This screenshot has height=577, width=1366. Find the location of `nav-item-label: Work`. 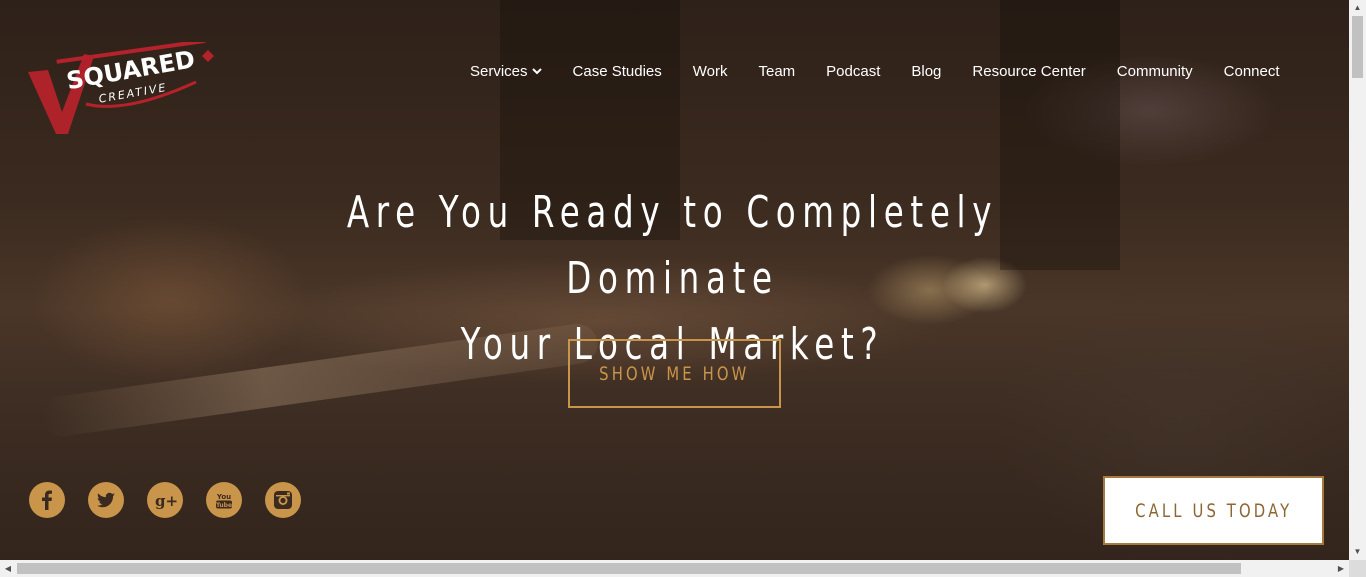

nav-item-label: Work is located at coordinates (710, 71).